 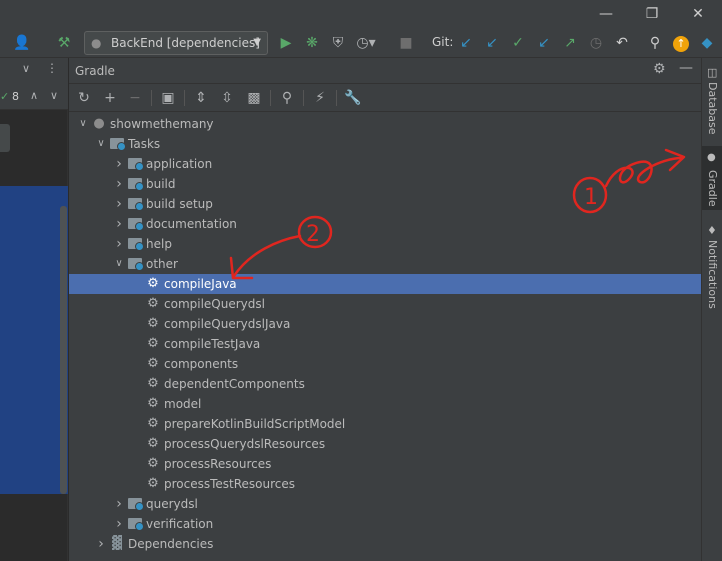 What do you see at coordinates (385, 304) in the screenshot?
I see `tree-task-item: ⚙ compileQuerydsl` at bounding box center [385, 304].